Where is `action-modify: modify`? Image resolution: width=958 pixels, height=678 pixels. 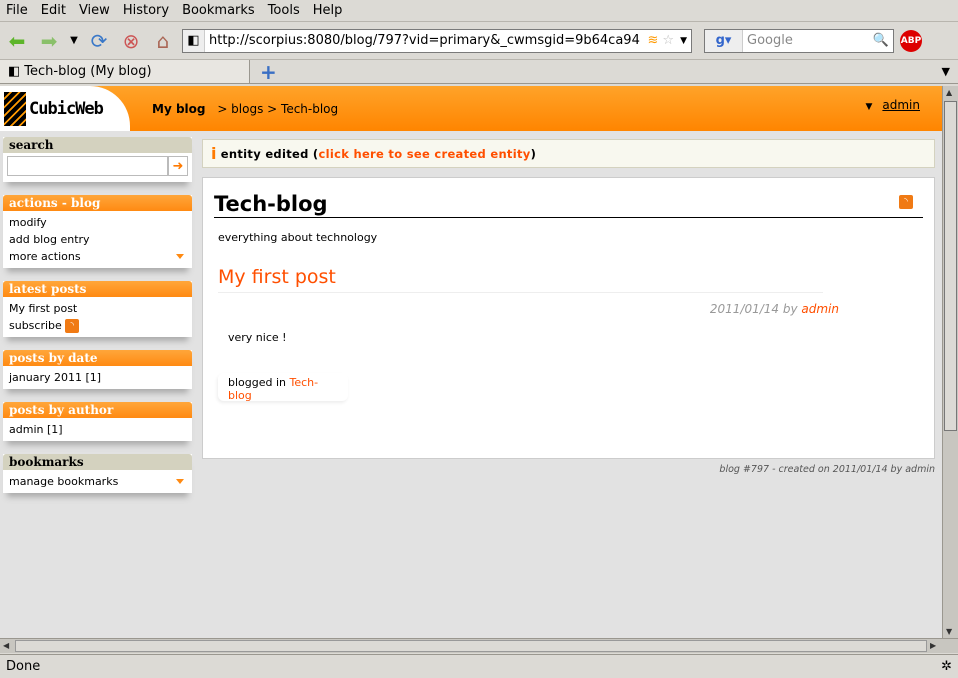 action-modify: modify is located at coordinates (97, 222).